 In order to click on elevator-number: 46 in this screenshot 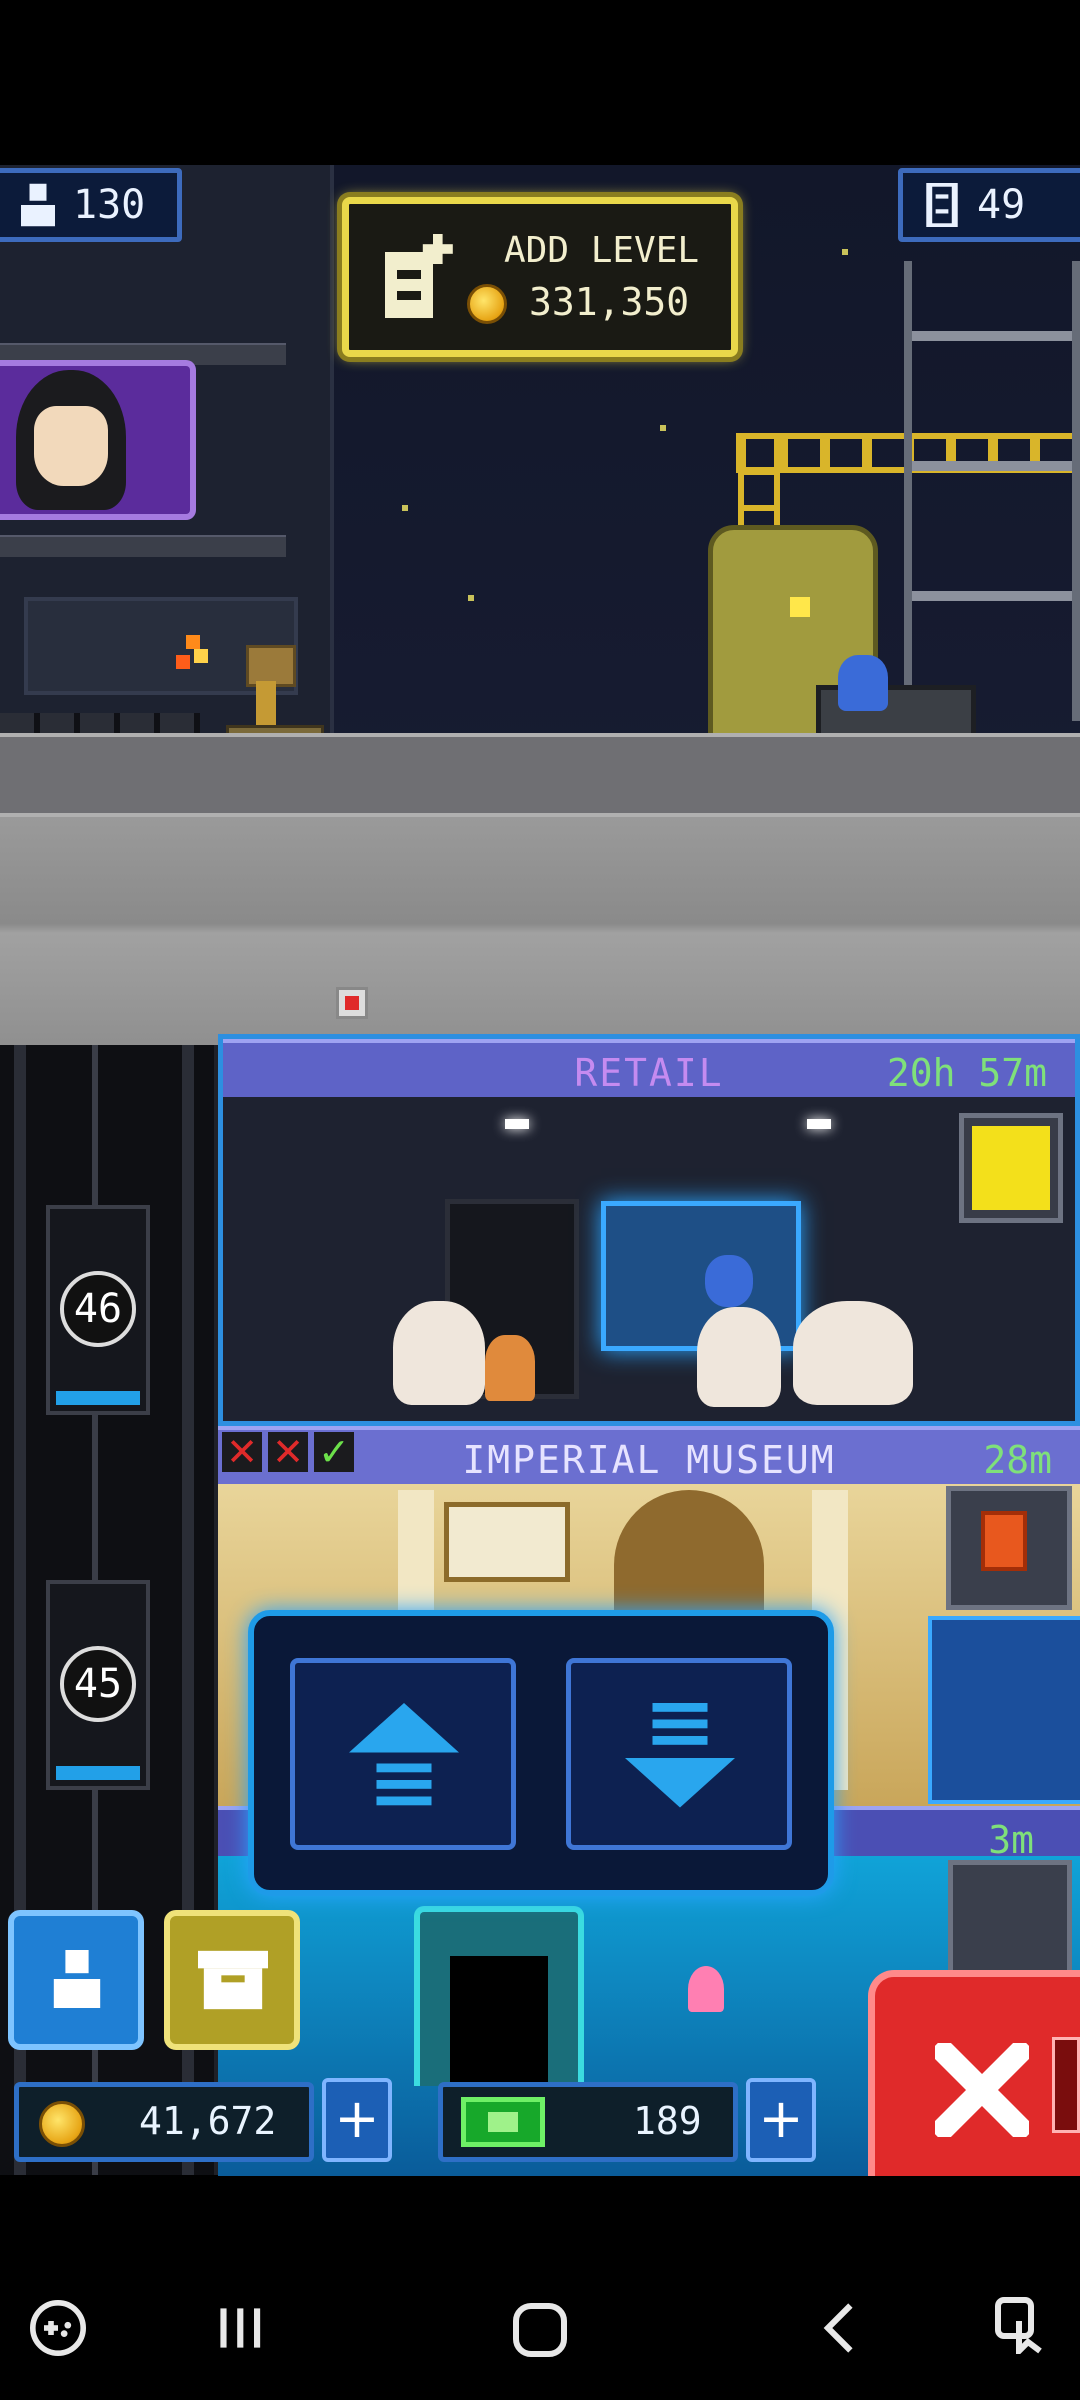, I will do `click(98, 1309)`.